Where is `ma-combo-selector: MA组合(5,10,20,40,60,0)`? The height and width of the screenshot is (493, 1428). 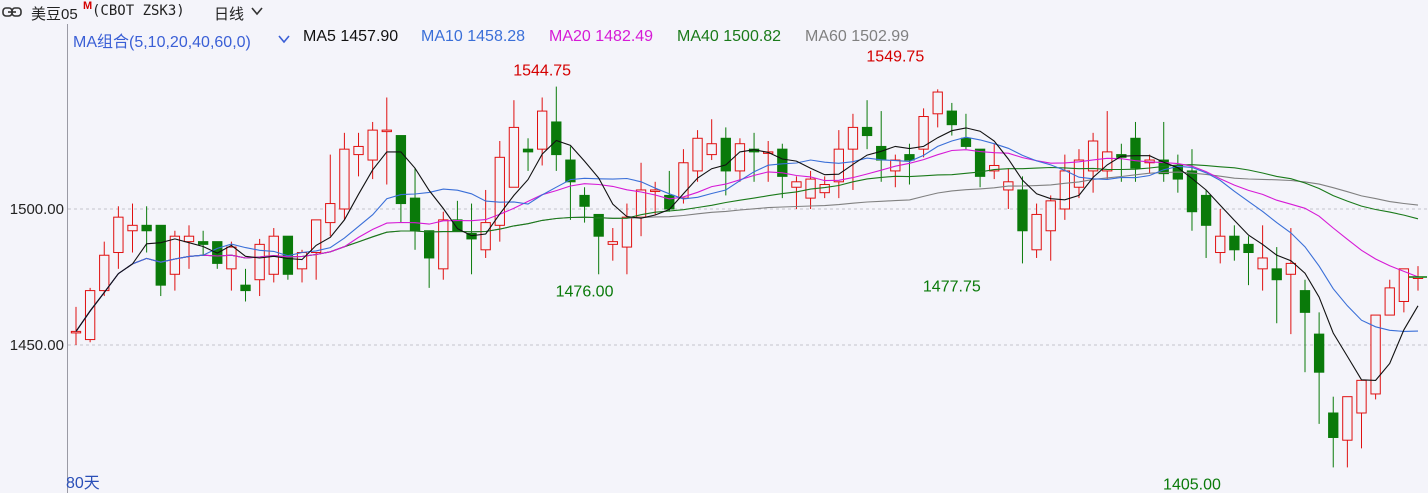
ma-combo-selector: MA组合(5,10,20,40,60,0) is located at coordinates (162, 40).